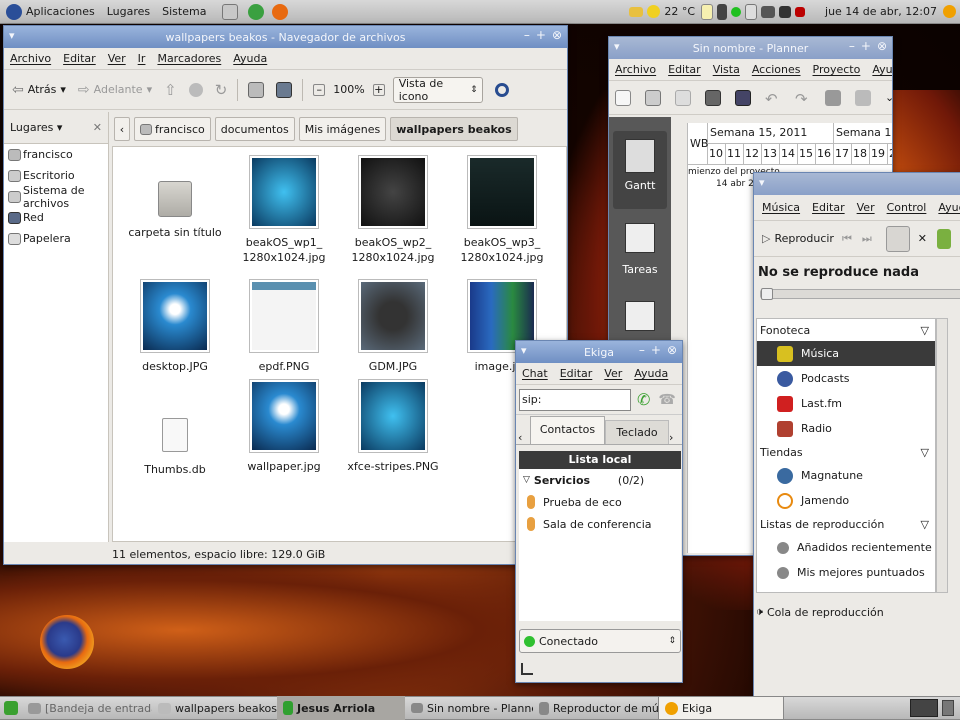 Image resolution: width=960 pixels, height=720 pixels. Describe the element at coordinates (600, 502) in the screenshot. I see `contact-item: Prueba de eco` at that location.